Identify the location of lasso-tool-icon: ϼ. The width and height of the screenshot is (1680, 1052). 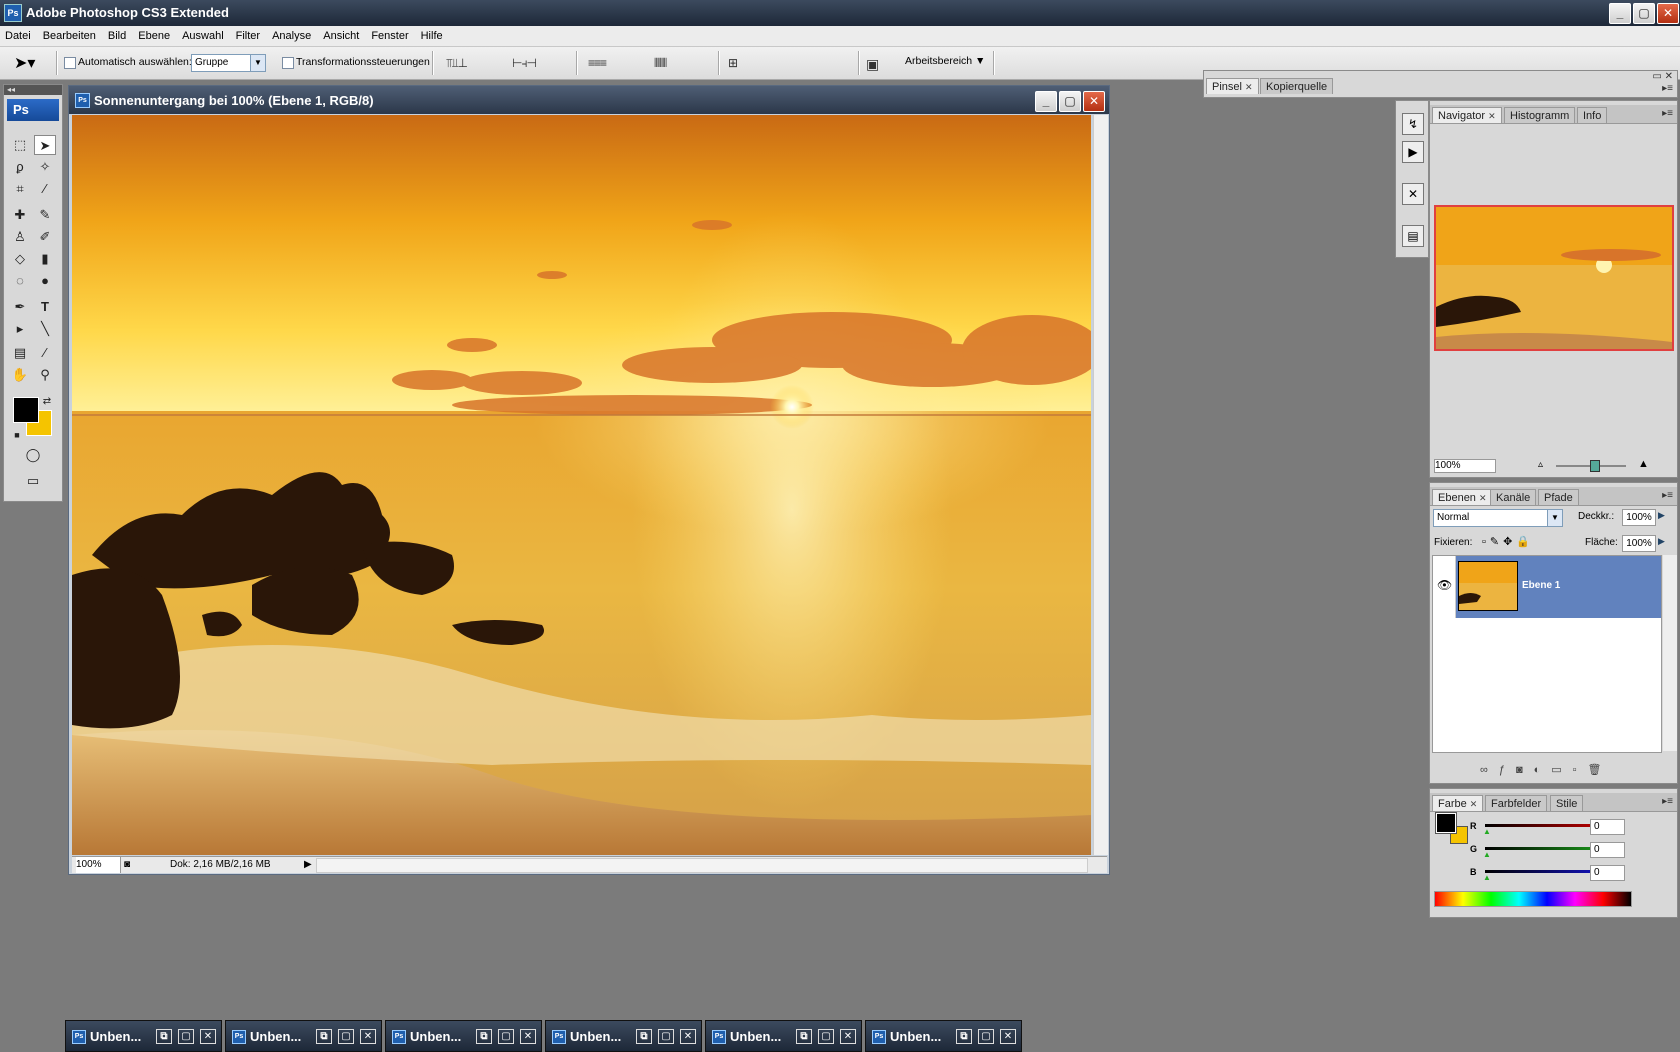
(20, 167).